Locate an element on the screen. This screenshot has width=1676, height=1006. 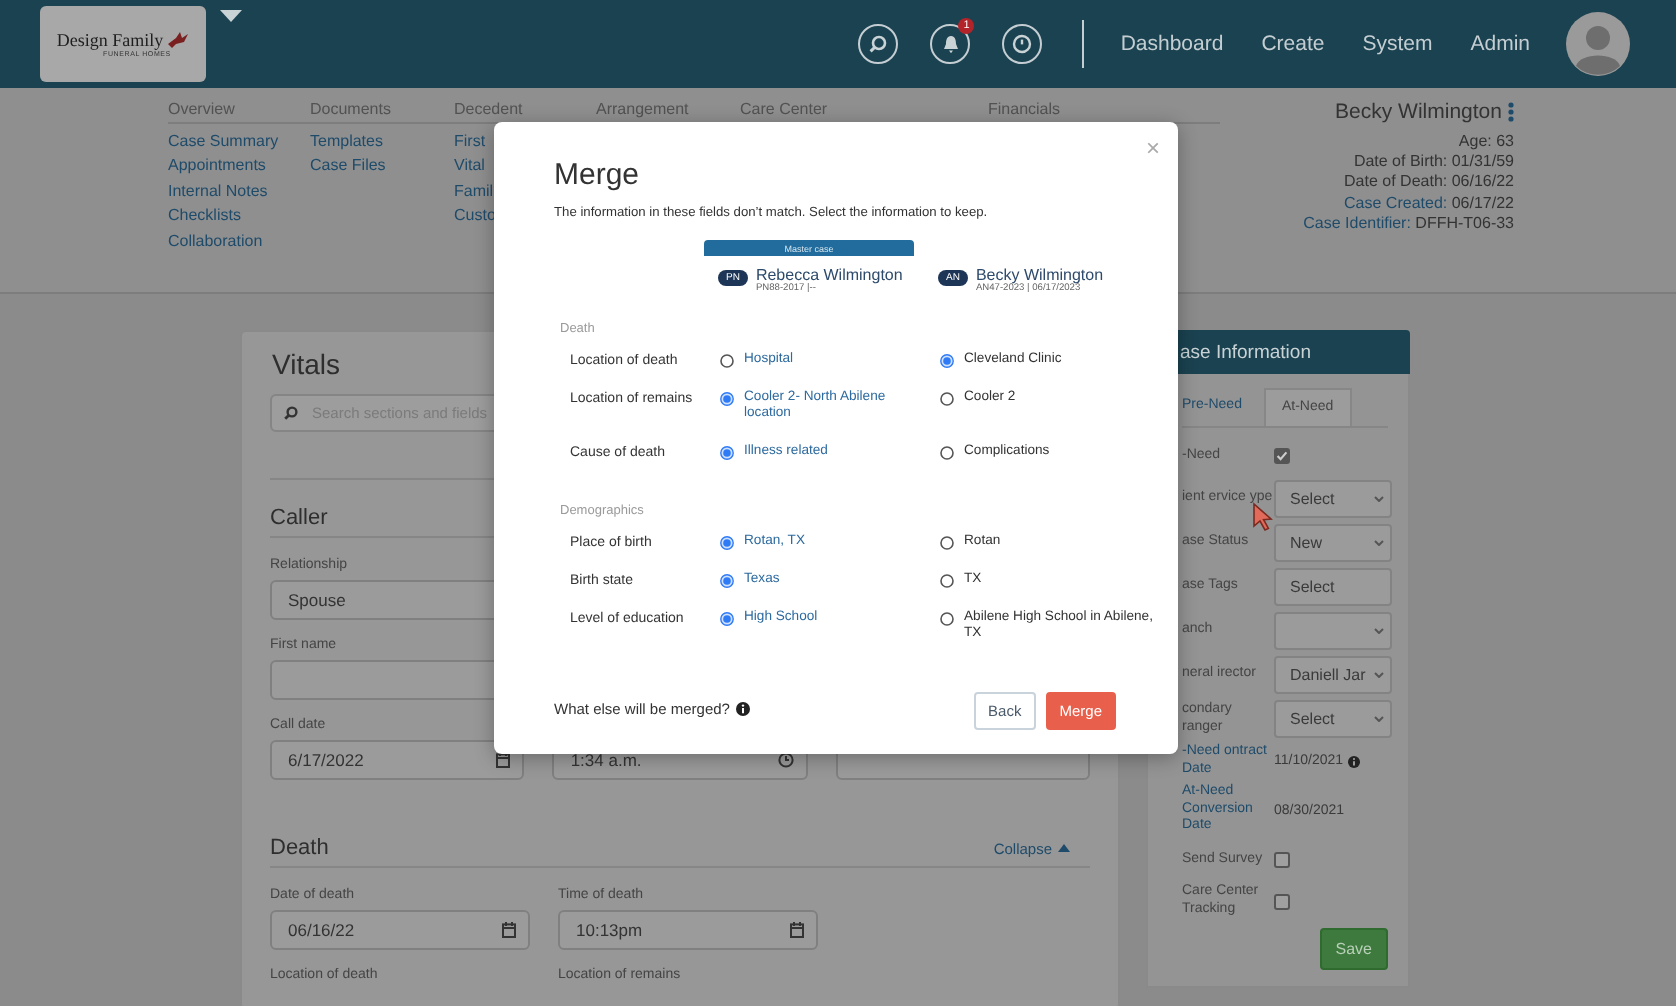
nav-link: Case Summary is located at coordinates (239, 142).